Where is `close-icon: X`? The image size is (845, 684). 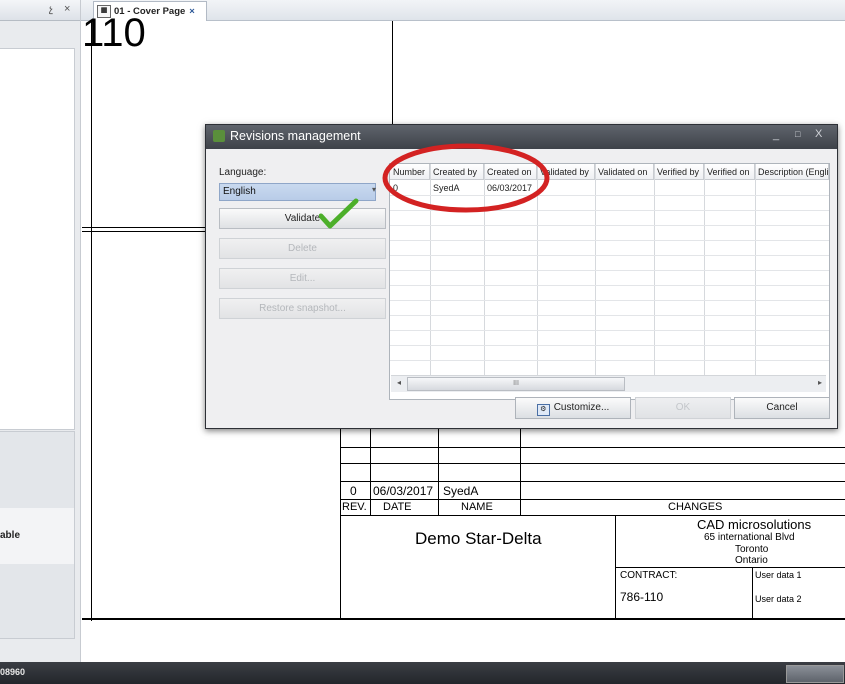 close-icon: X is located at coordinates (818, 134).